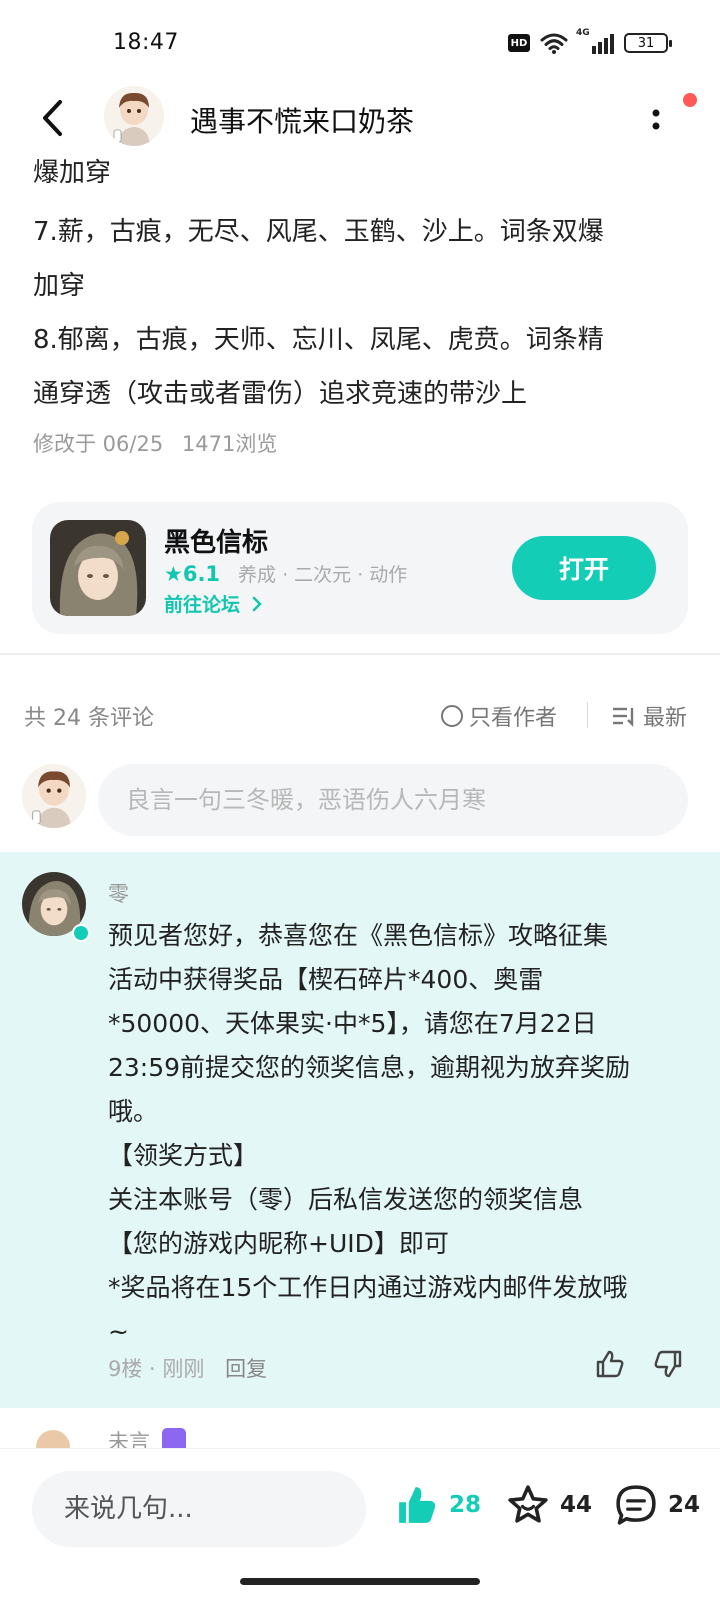  Describe the element at coordinates (583, 33) in the screenshot. I see `network-type: 4G` at that location.